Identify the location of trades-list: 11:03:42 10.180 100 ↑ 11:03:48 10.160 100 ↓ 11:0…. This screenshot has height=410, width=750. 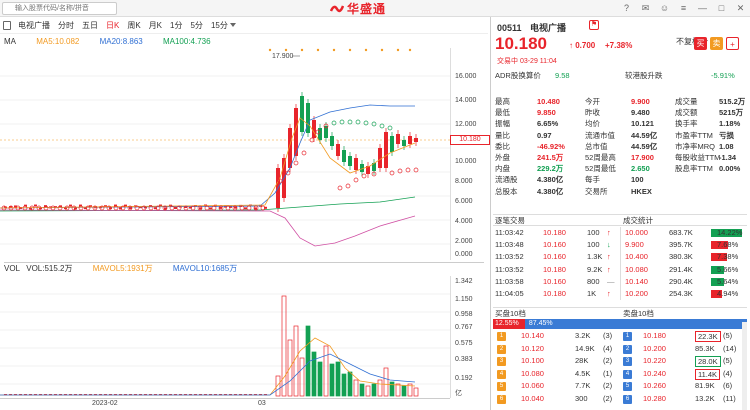
(557, 263).